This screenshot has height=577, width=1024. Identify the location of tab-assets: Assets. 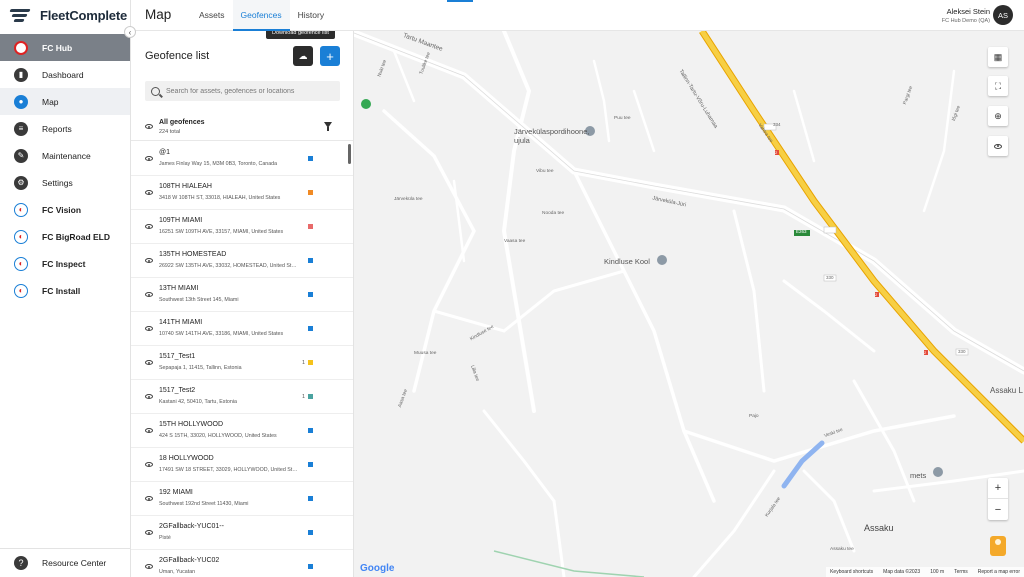
(212, 15).